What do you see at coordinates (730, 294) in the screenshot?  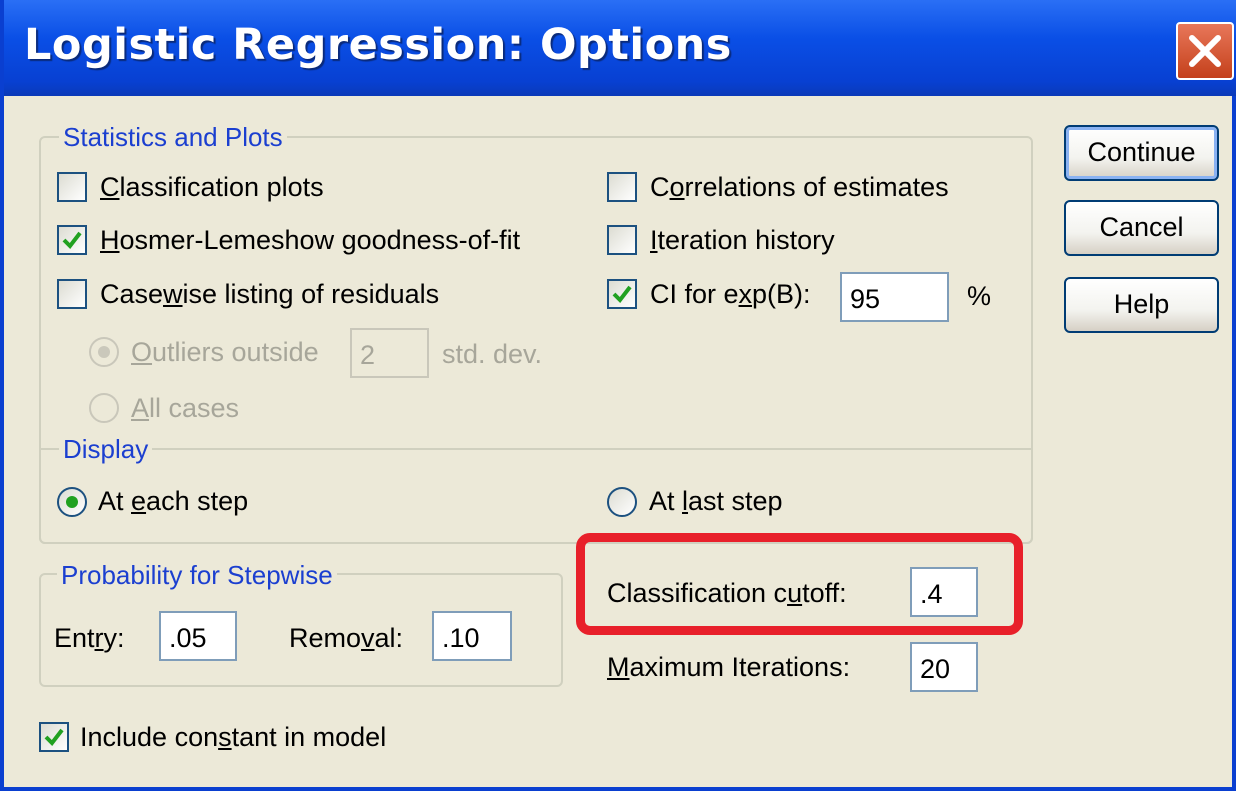 I see `ci-exp-b-label: CI for exp(B):` at bounding box center [730, 294].